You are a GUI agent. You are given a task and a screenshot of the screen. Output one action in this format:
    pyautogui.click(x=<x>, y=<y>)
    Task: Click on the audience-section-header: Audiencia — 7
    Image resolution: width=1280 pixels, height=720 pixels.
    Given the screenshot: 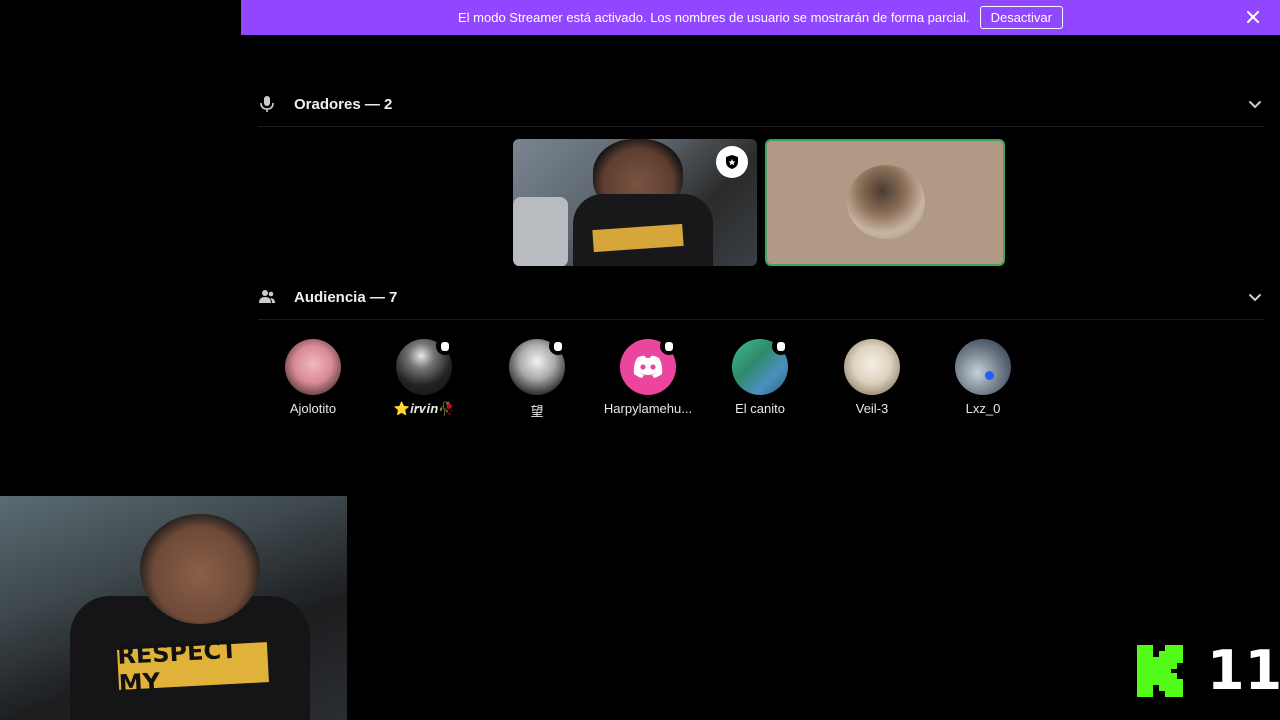 What is the action you would take?
    pyautogui.click(x=761, y=297)
    